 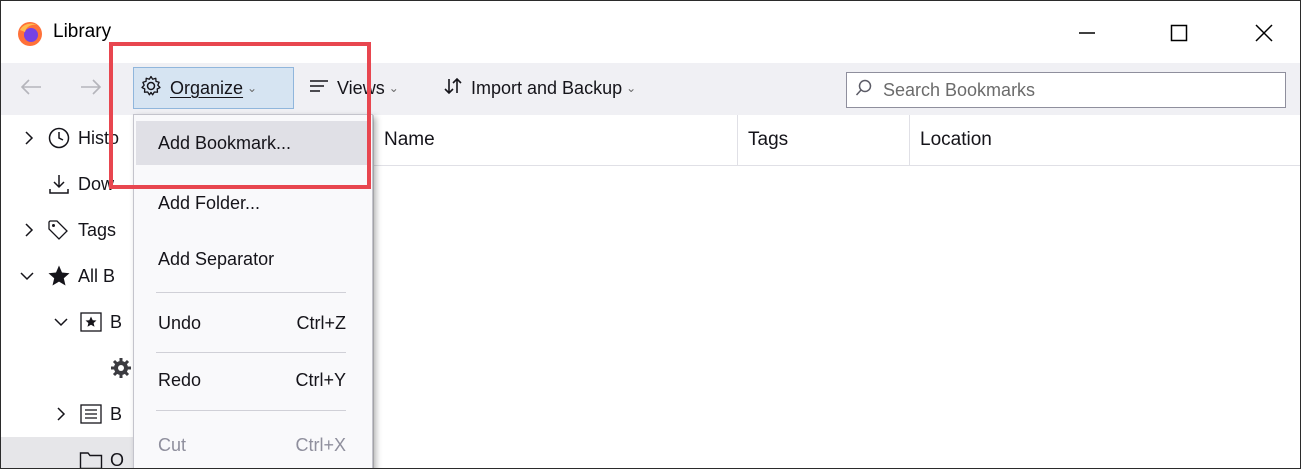 I want to click on maximize-button, so click(x=1179, y=33).